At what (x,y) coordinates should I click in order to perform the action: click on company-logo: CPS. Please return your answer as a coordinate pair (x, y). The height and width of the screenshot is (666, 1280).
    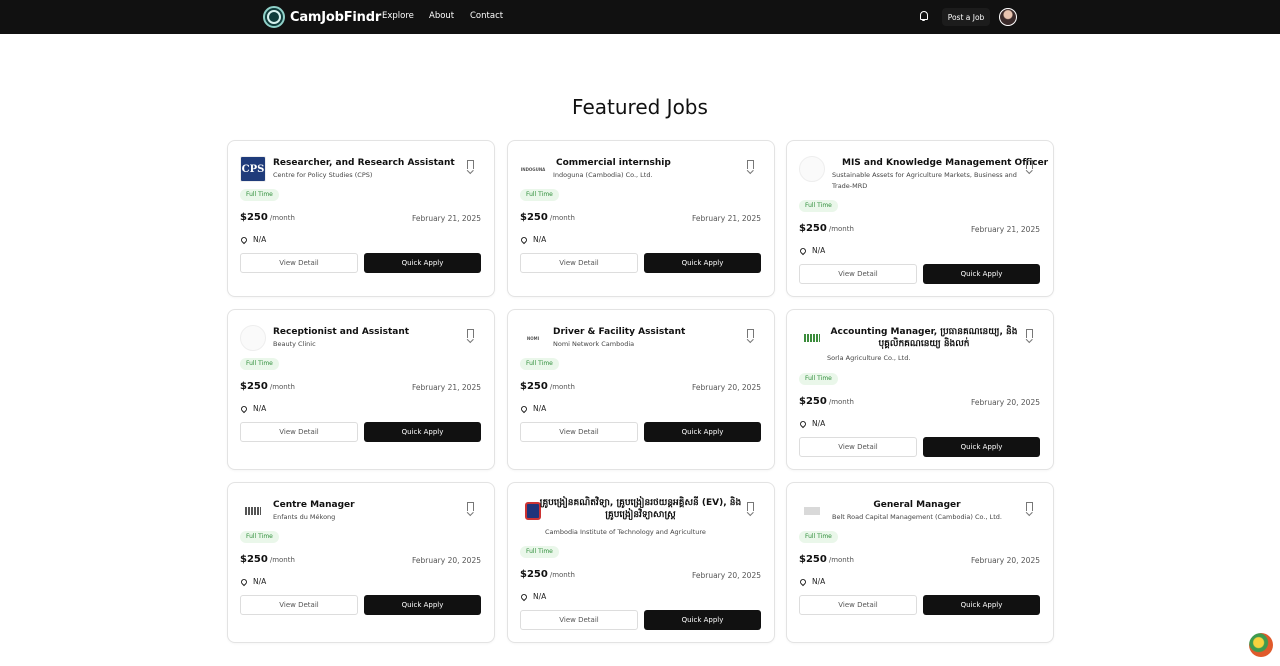
    Looking at the image, I should click on (253, 169).